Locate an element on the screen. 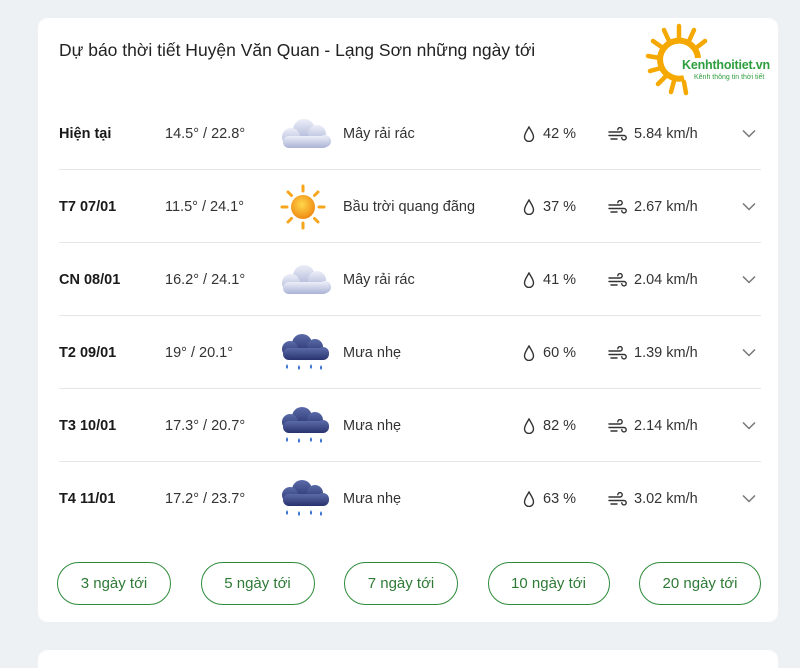  humidity: 41 % is located at coordinates (549, 279).